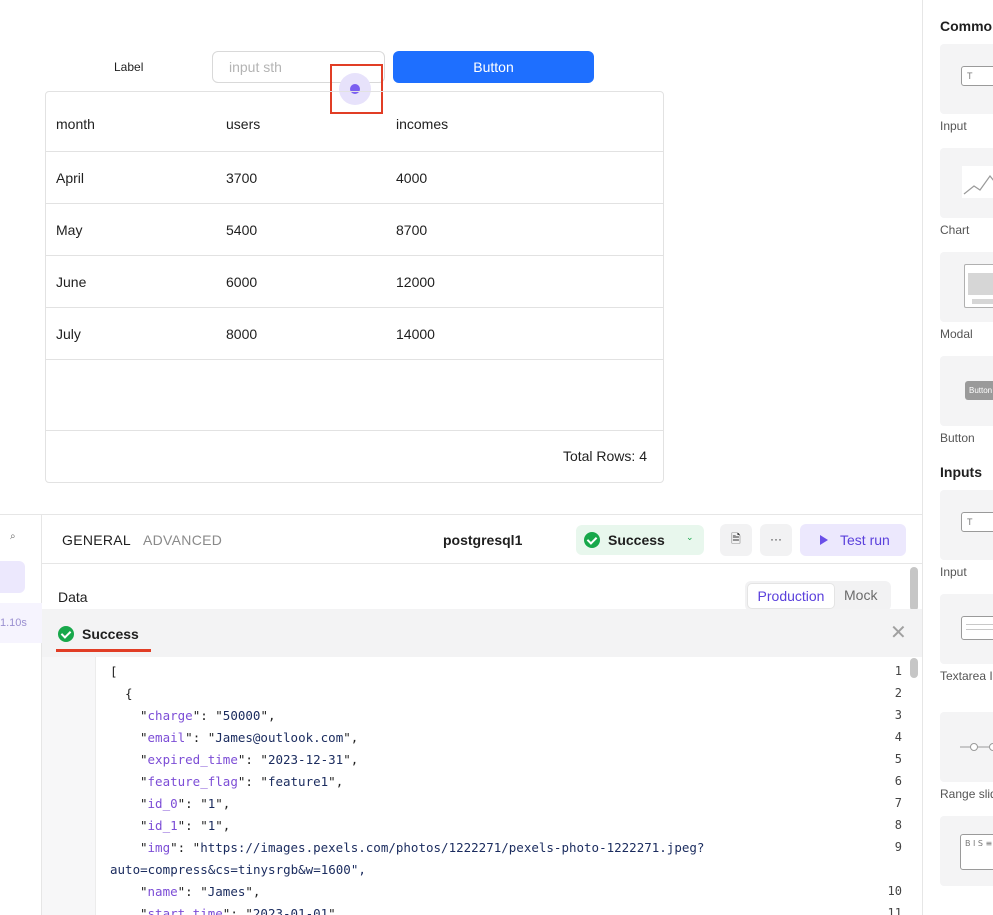 The image size is (993, 915). I want to click on json-value: feature1, so click(298, 781).